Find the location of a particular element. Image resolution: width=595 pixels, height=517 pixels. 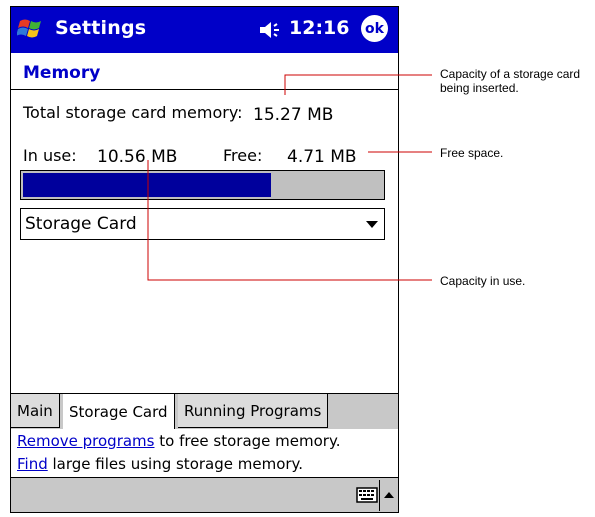

free-space-callout: Free space. is located at coordinates (472, 153).